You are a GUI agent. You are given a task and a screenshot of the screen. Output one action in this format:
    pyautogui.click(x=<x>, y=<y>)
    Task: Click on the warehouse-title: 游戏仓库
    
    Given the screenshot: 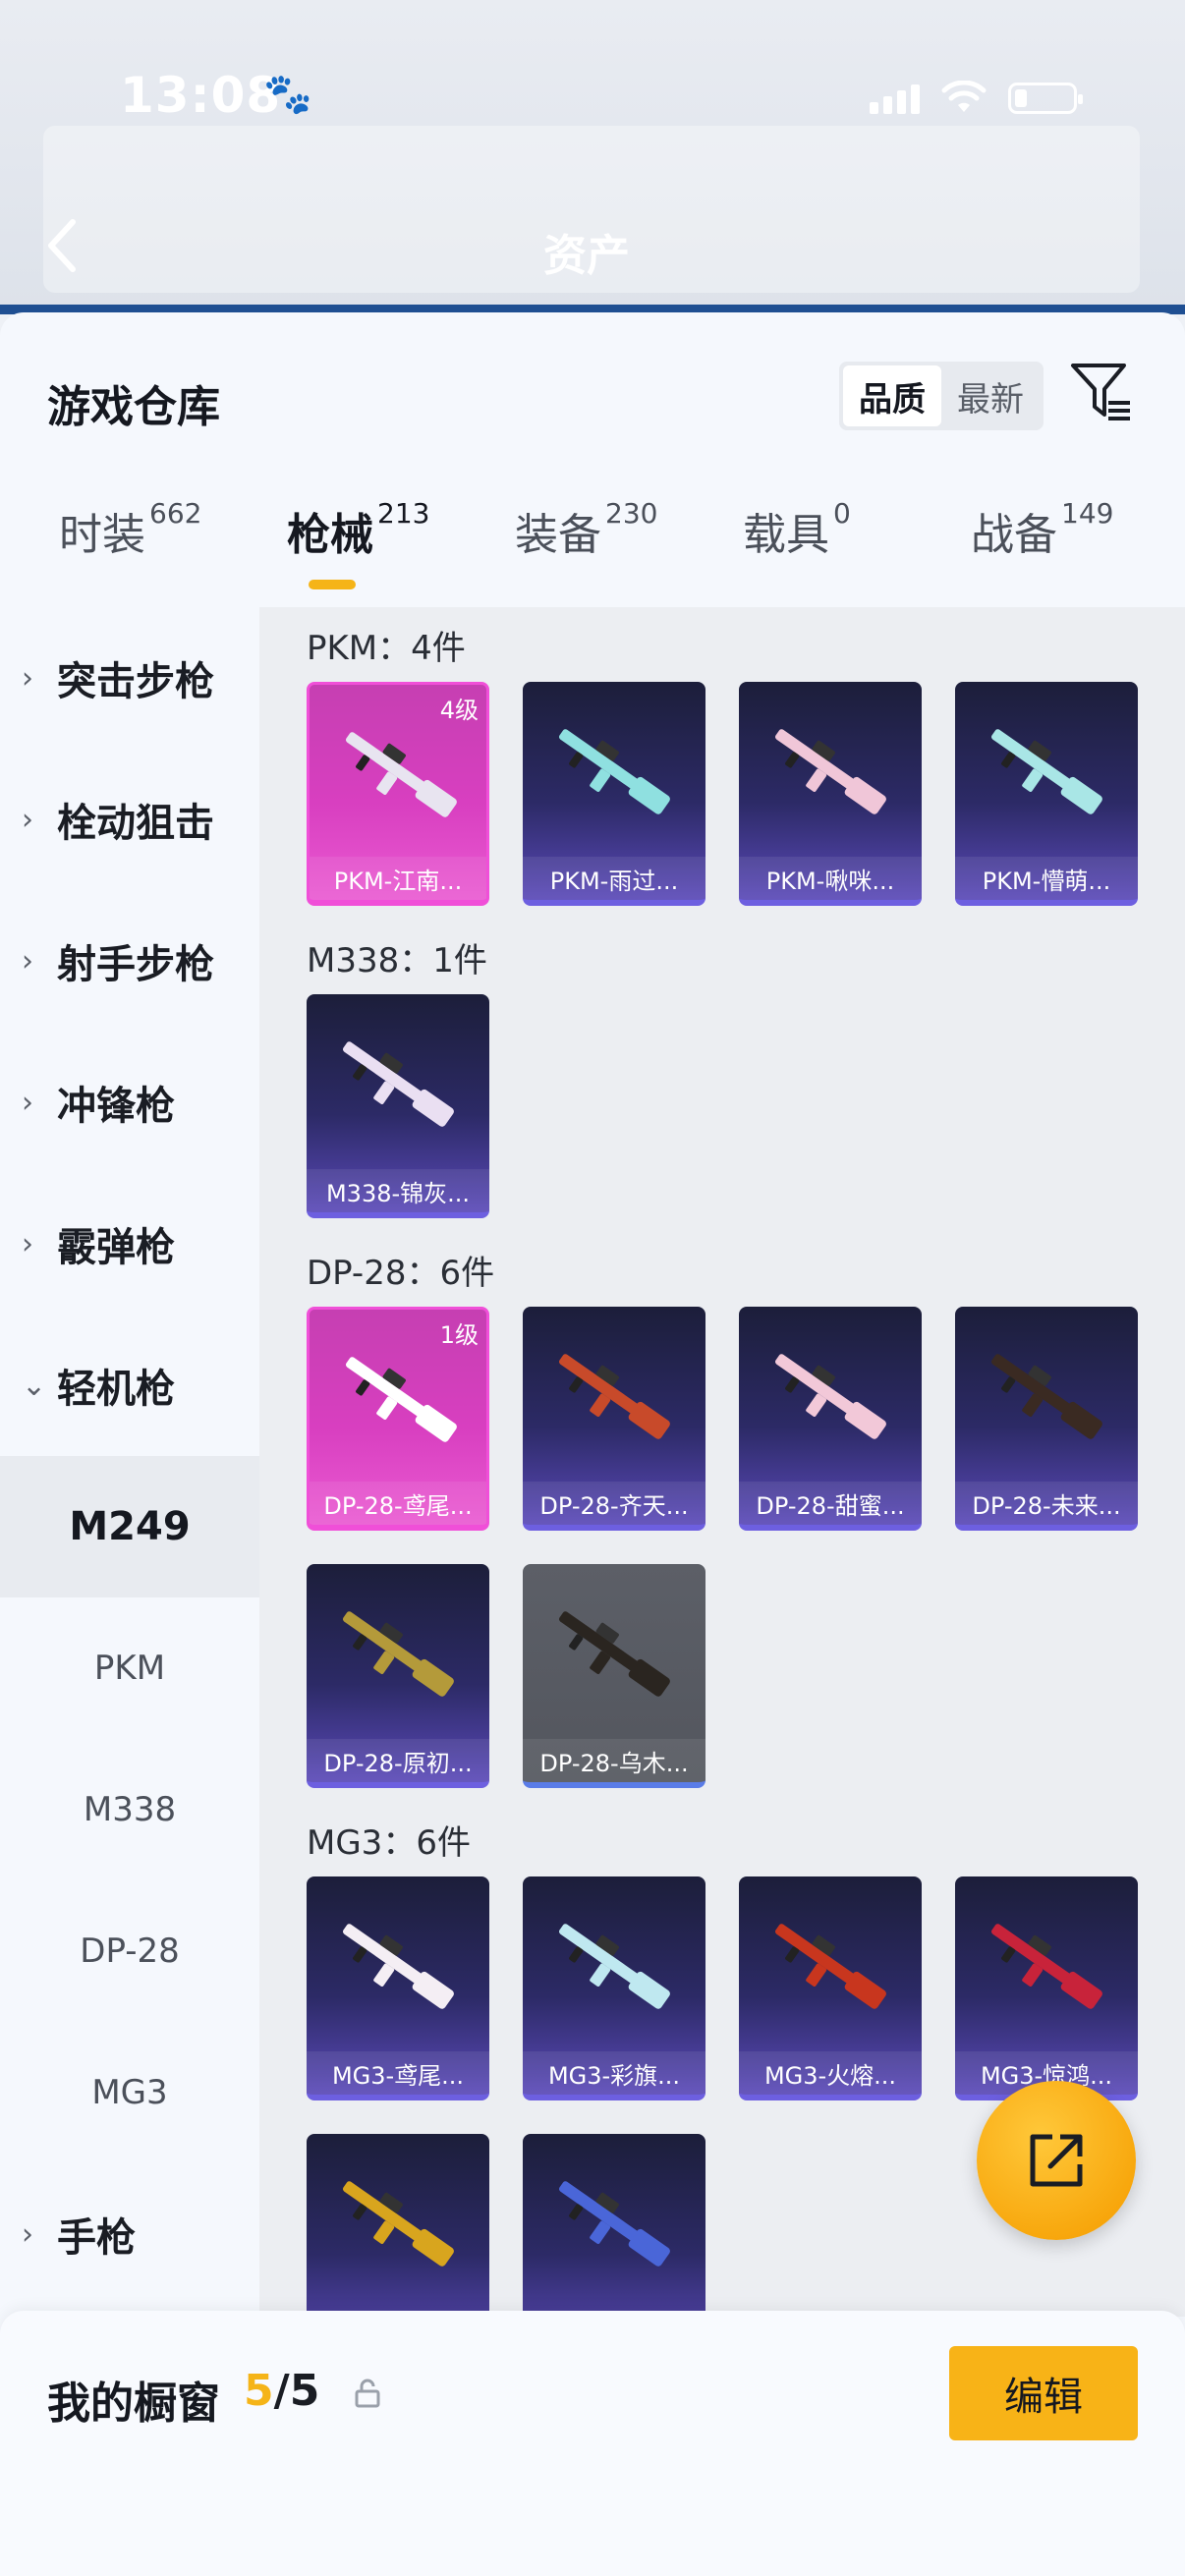 What is the action you would take?
    pyautogui.click(x=134, y=407)
    